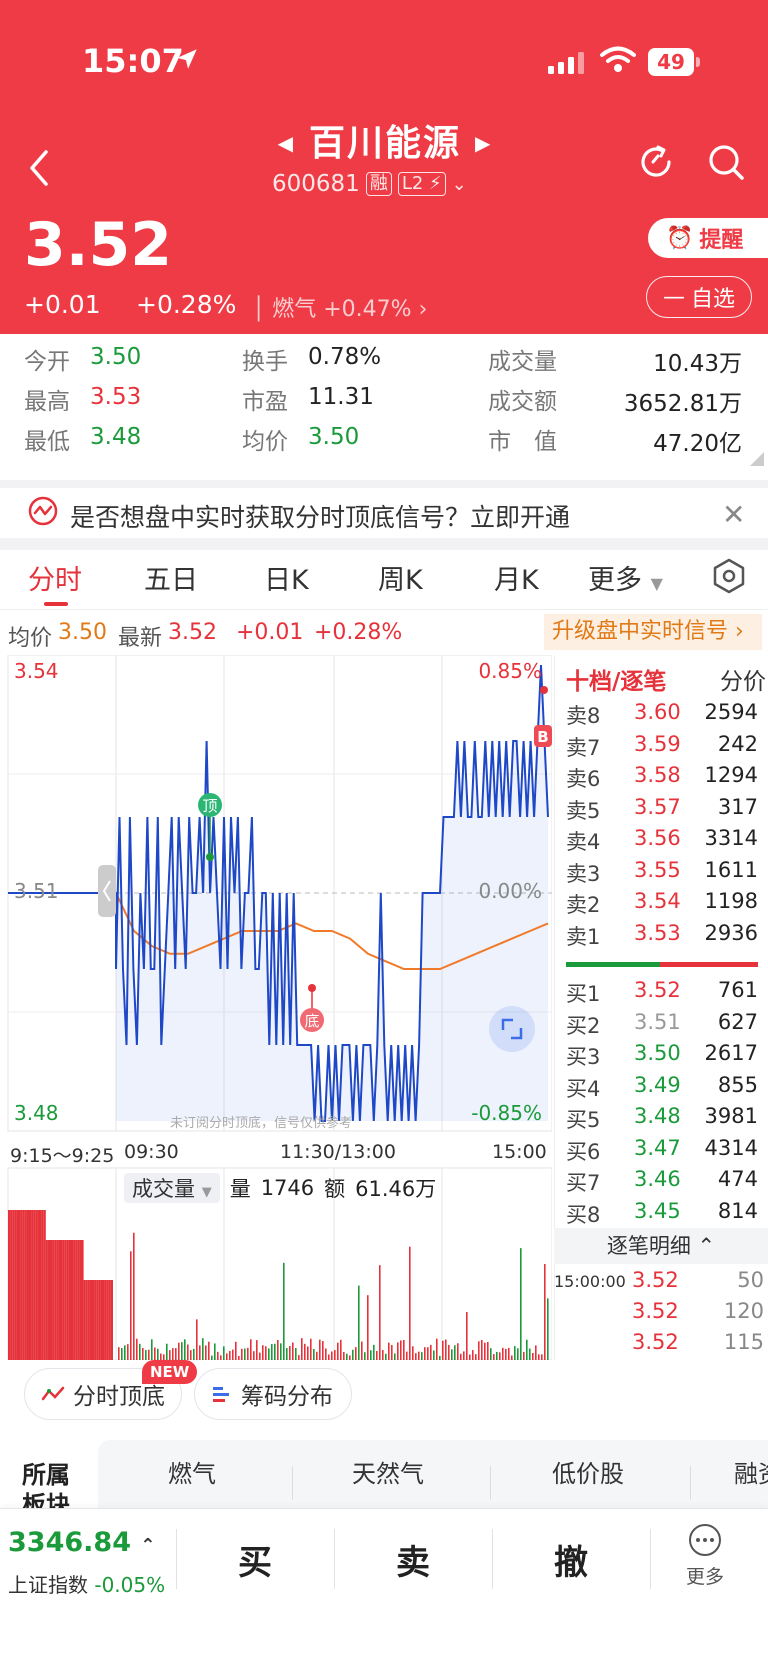 Image resolution: width=768 pixels, height=1670 pixels. Describe the element at coordinates (342, 309) in the screenshot. I see `sector-change-text: 燃气 +0.47%` at that location.